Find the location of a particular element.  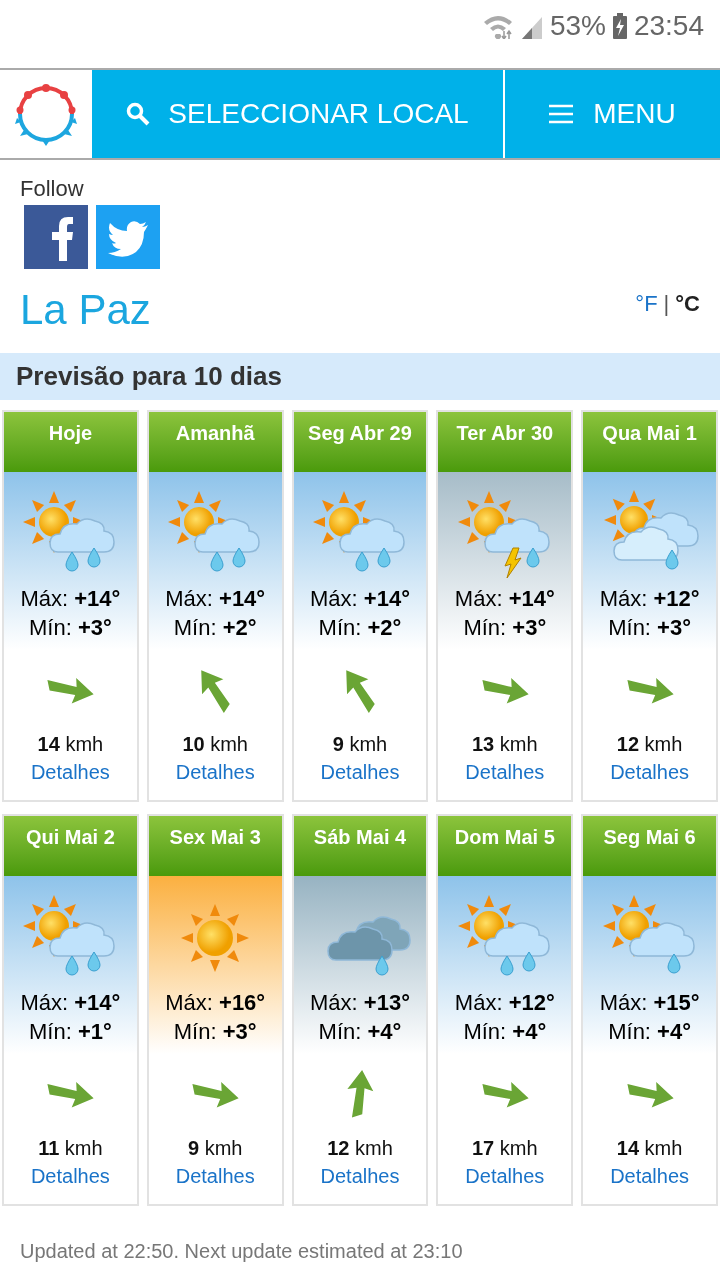

facebook-icon is located at coordinates (56, 237).